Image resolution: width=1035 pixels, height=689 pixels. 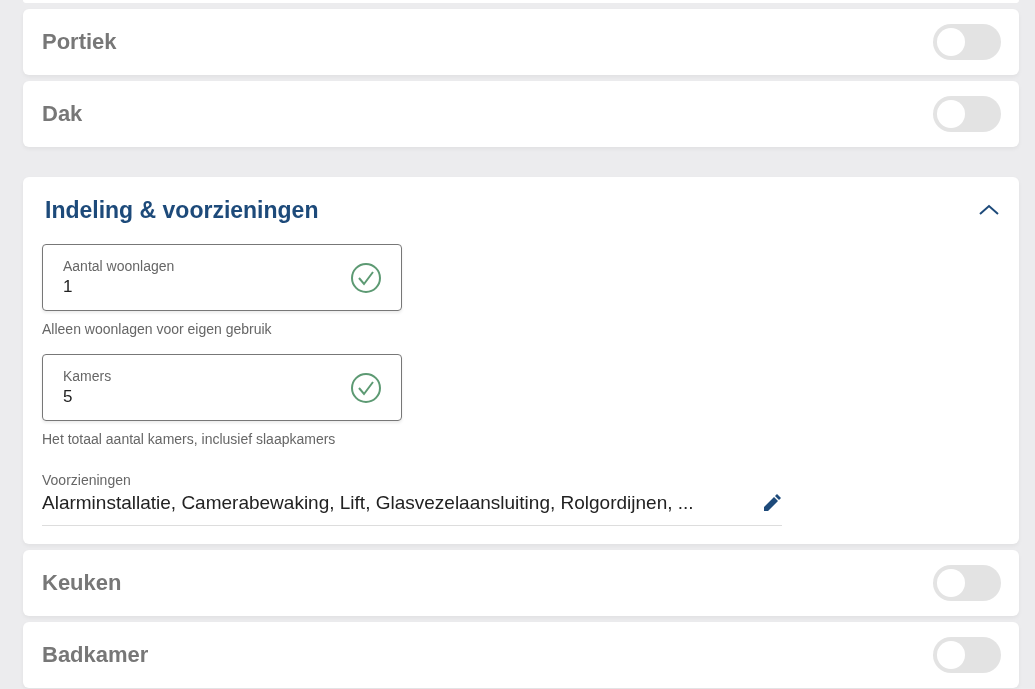 I want to click on pencil-icon, so click(x=772, y=503).